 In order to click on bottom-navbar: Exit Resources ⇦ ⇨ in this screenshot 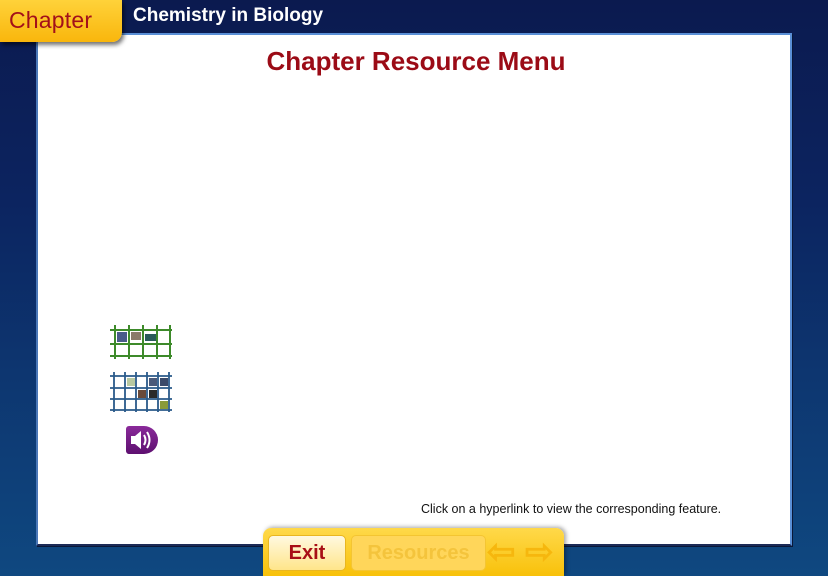, I will do `click(413, 552)`.